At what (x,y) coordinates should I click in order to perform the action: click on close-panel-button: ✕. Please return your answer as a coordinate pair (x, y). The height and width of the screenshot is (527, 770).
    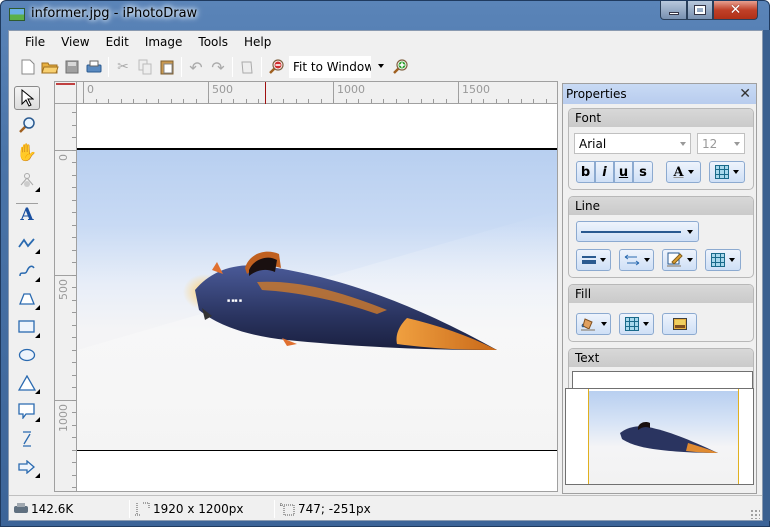
    Looking at the image, I should click on (745, 94).